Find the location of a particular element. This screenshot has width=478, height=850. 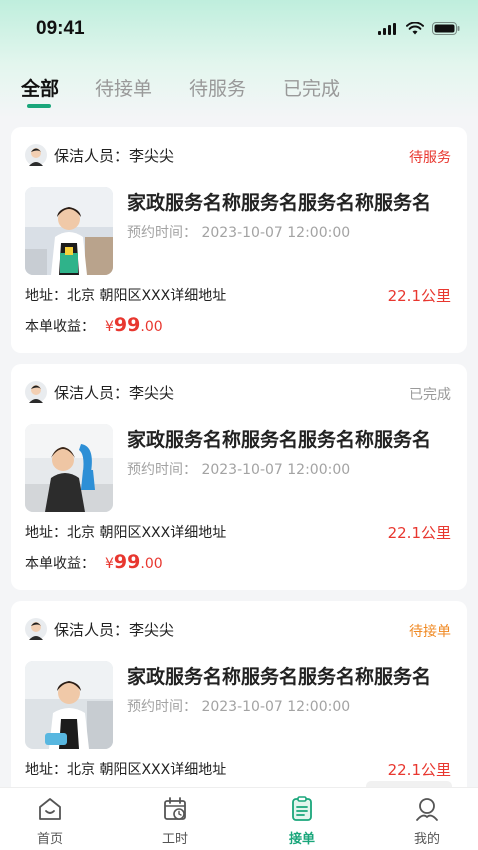

tab-completed: 已完成 is located at coordinates (311, 87).